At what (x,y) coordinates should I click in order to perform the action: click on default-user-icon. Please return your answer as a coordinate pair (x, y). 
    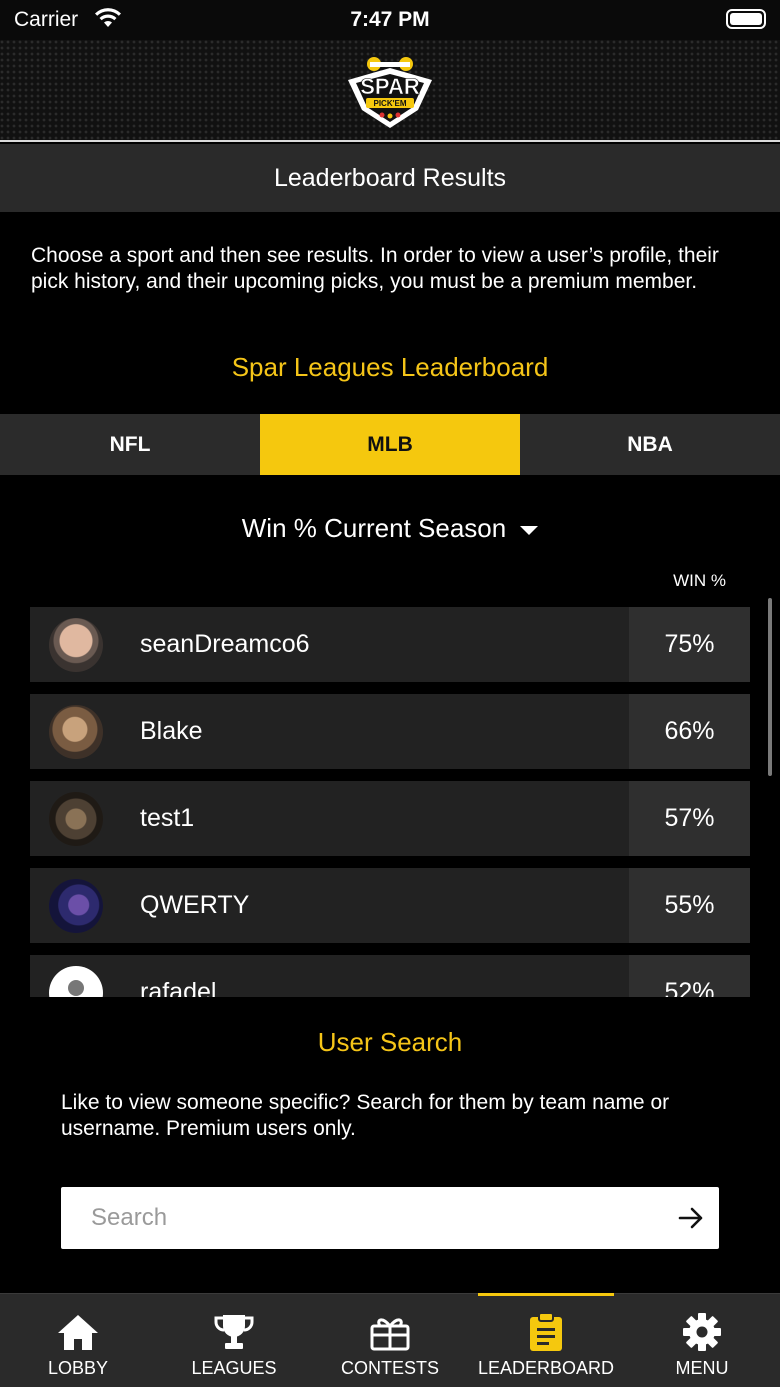
    Looking at the image, I should click on (76, 981).